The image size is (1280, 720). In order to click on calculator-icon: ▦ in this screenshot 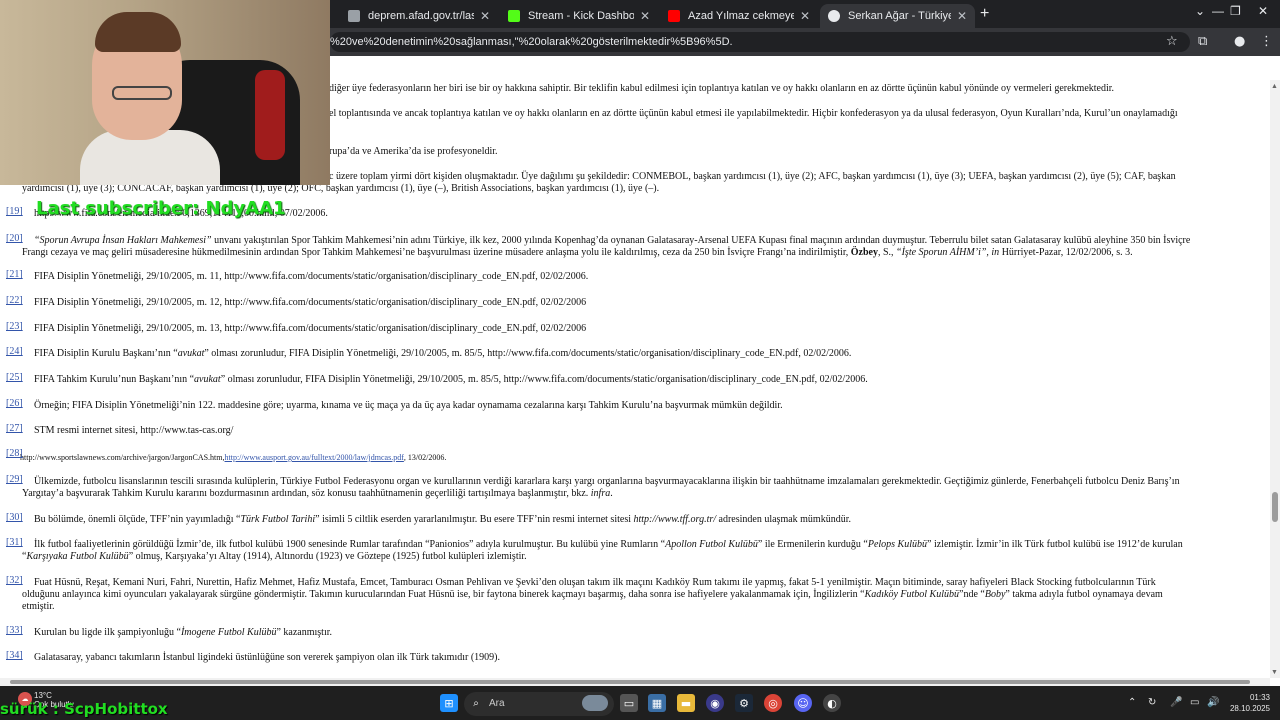, I will do `click(657, 703)`.